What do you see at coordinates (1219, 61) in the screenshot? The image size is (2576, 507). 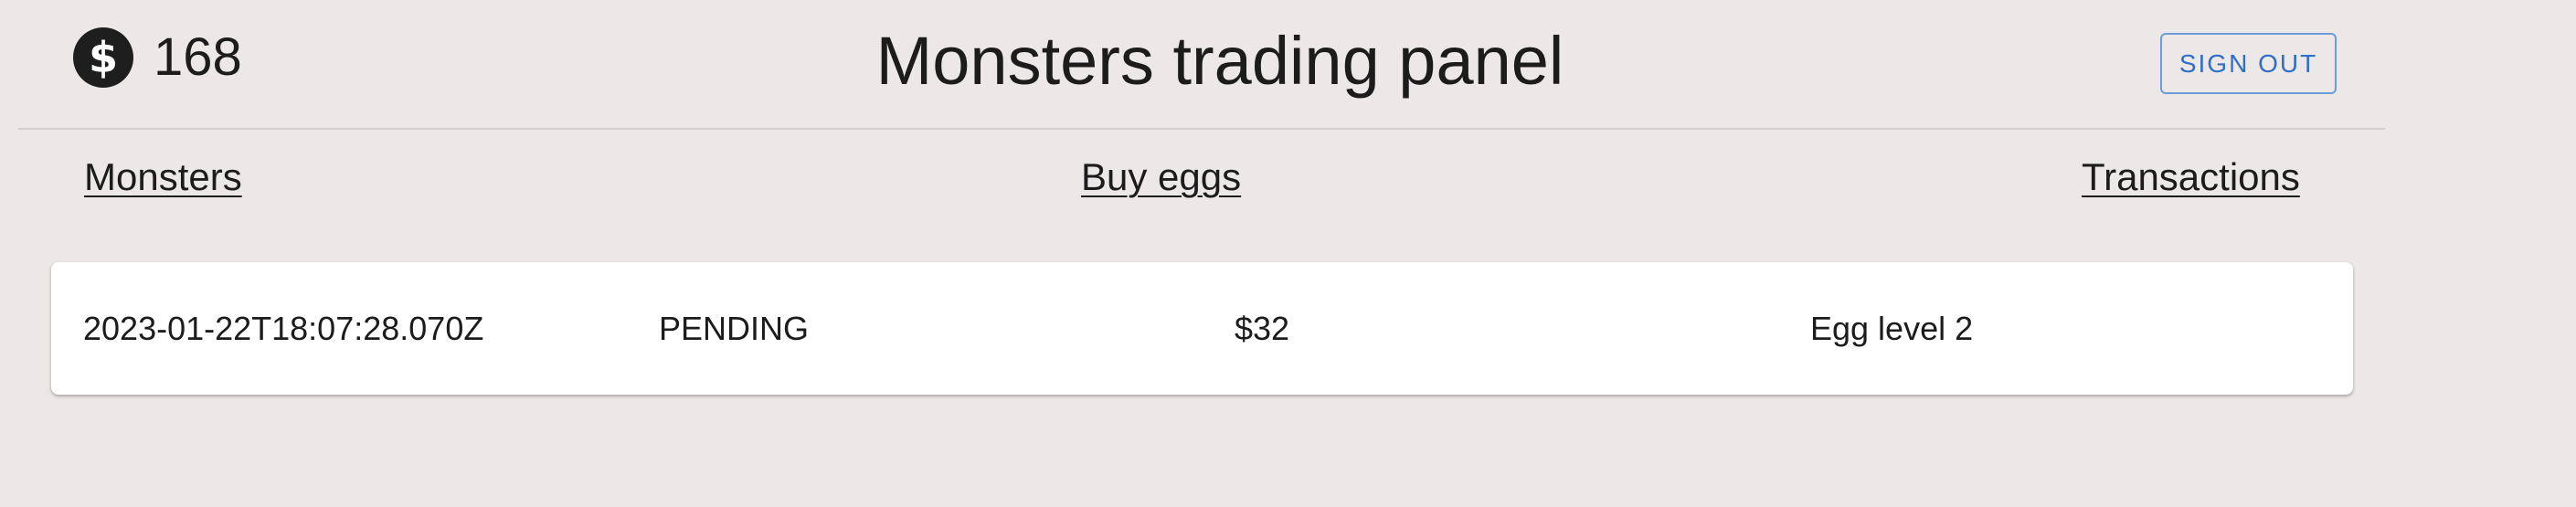 I see `page-title: Monsters trading panel` at bounding box center [1219, 61].